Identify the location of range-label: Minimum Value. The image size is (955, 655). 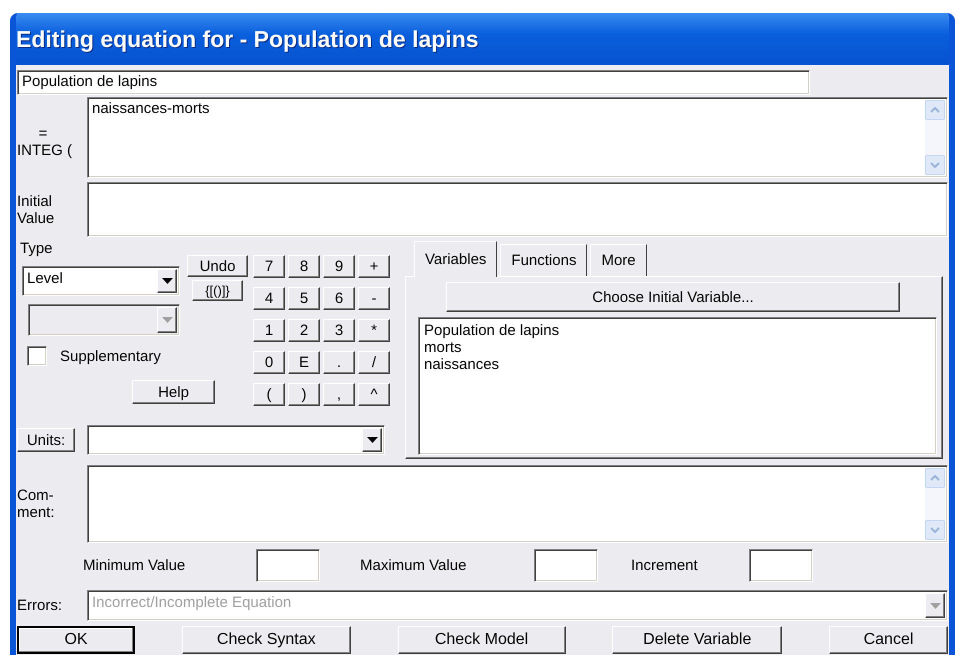
(134, 565).